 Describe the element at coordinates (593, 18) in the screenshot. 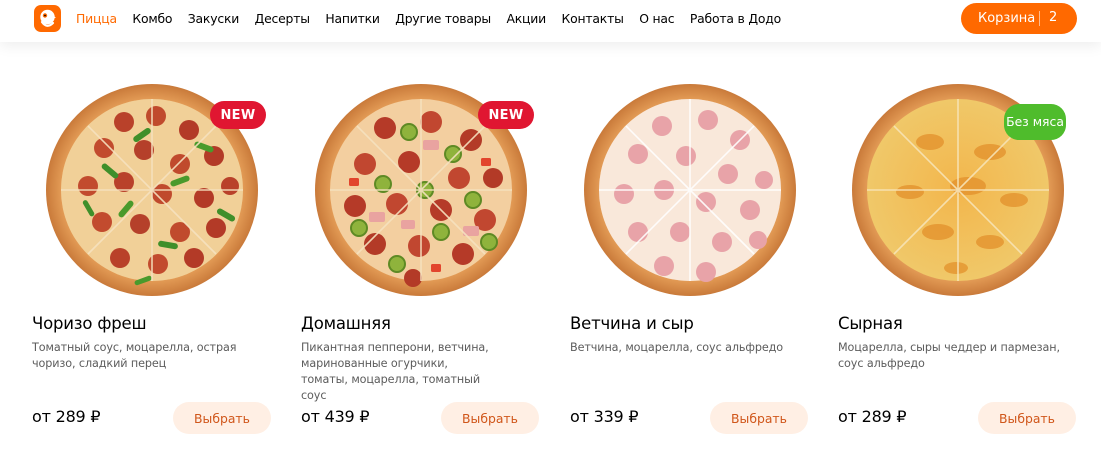

I see `nav-item-contacts: Контакты` at that location.